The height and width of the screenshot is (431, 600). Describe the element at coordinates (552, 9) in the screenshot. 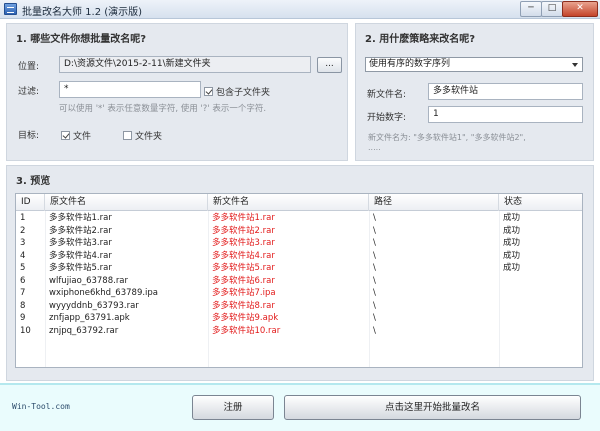

I see `maximize-button: □` at that location.